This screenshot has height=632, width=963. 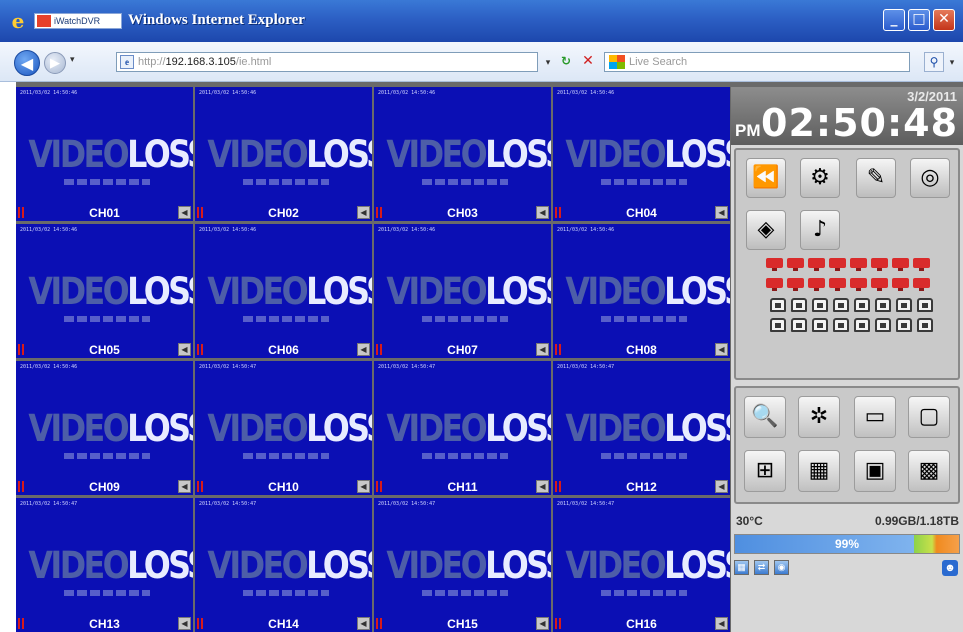 I want to click on close-button: ✕, so click(x=944, y=20).